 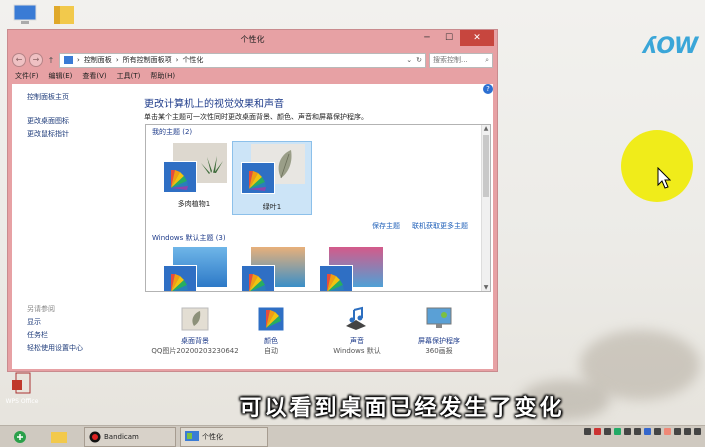 I want to click on maximize-button: ☐, so click(x=449, y=38).